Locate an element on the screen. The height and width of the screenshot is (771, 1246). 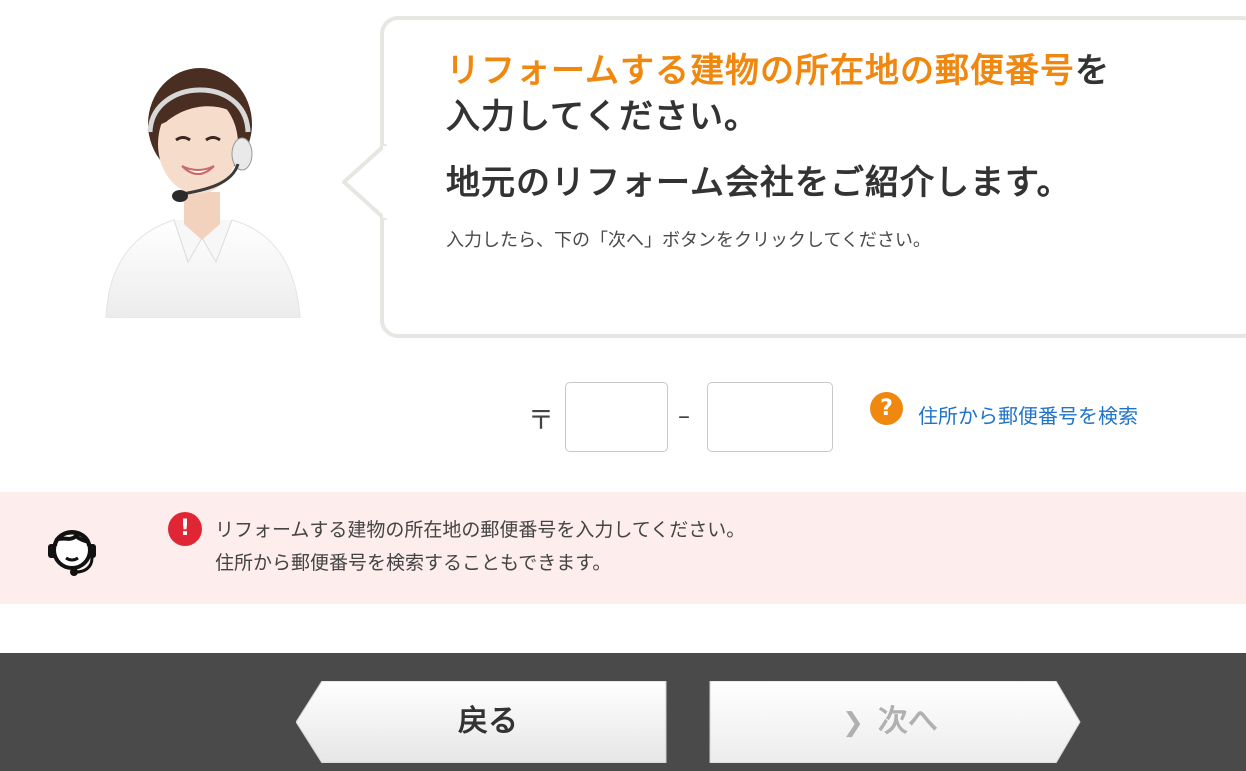
instruction-text: 入力したら、下の「次へ」ボタンをクリックしてください。 is located at coordinates (688, 240).